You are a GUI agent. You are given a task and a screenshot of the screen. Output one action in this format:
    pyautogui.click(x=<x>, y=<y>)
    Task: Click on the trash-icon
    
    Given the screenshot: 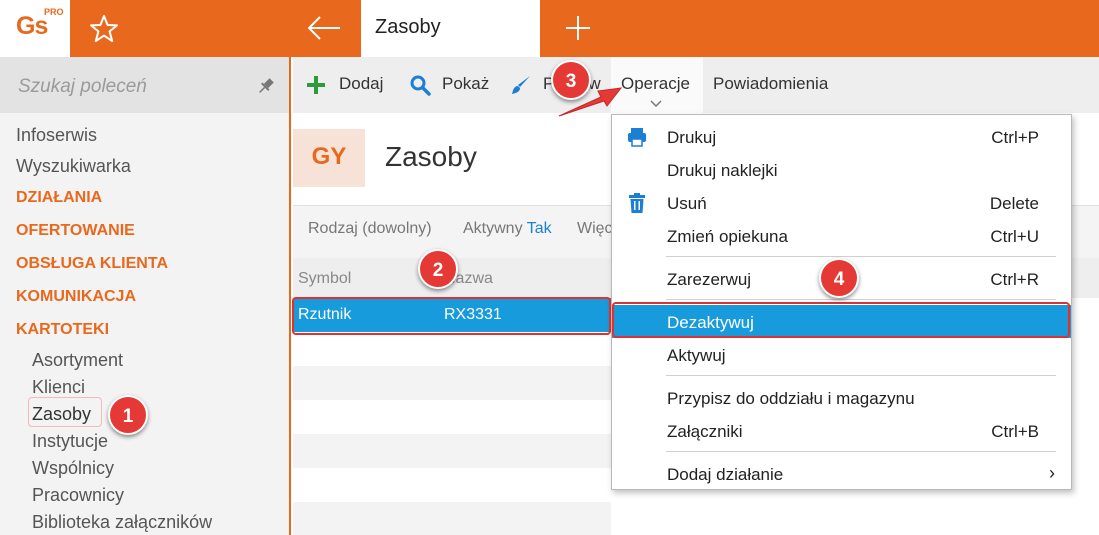 What is the action you would take?
    pyautogui.click(x=637, y=203)
    